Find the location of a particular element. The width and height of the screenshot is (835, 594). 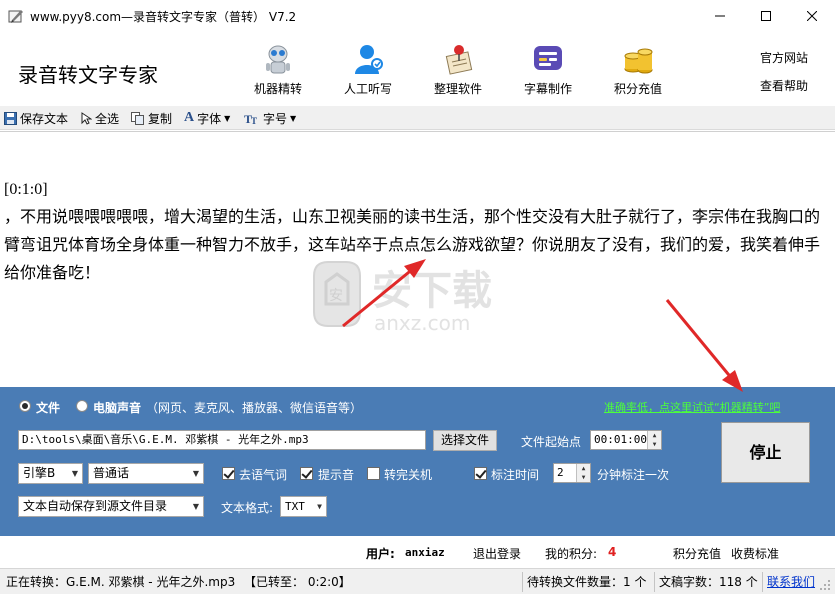

language-select: 普通话 ▼ is located at coordinates (146, 473).